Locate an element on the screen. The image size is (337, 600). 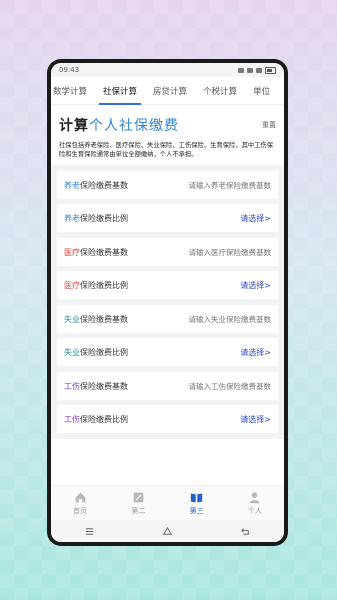
injury-base-row: 工伤保险缴费基数 is located at coordinates (167, 386).